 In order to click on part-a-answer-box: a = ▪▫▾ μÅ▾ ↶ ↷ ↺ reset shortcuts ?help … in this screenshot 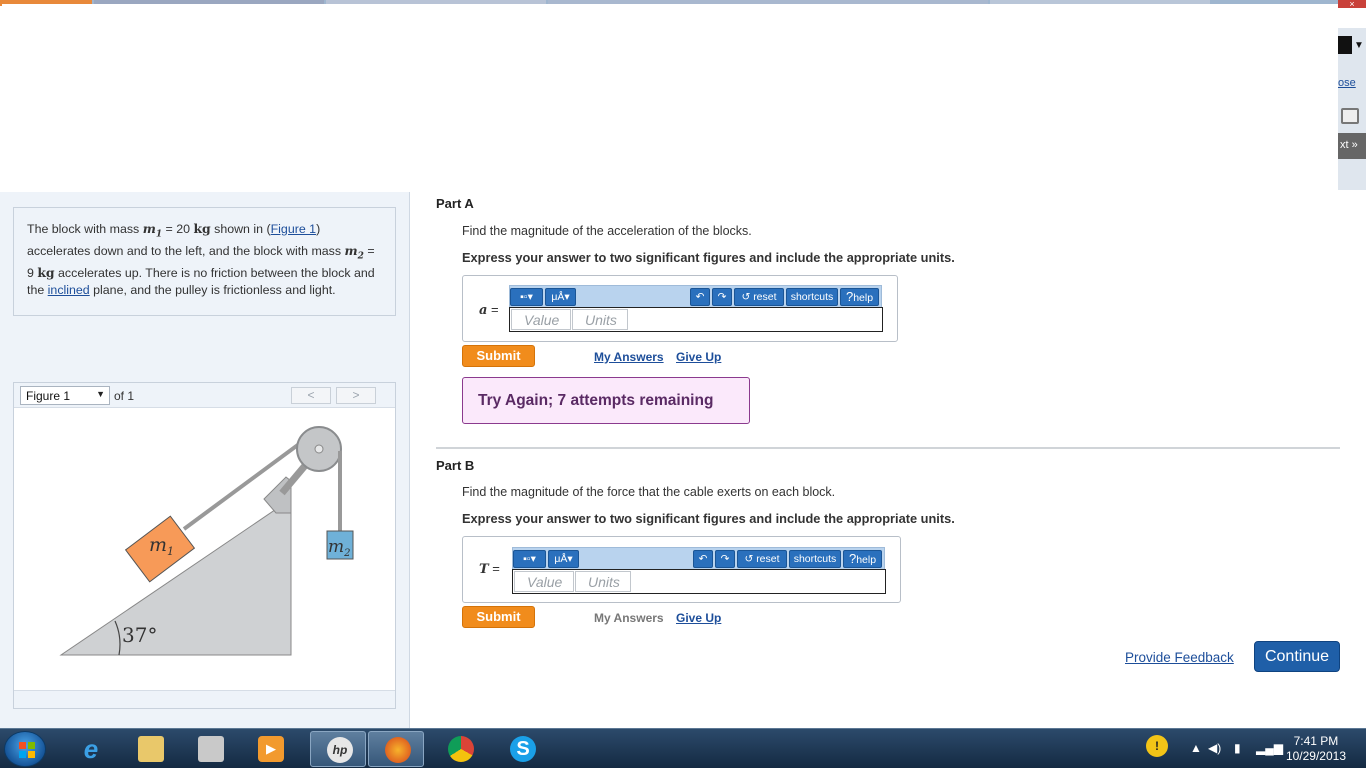, I will do `click(680, 308)`.